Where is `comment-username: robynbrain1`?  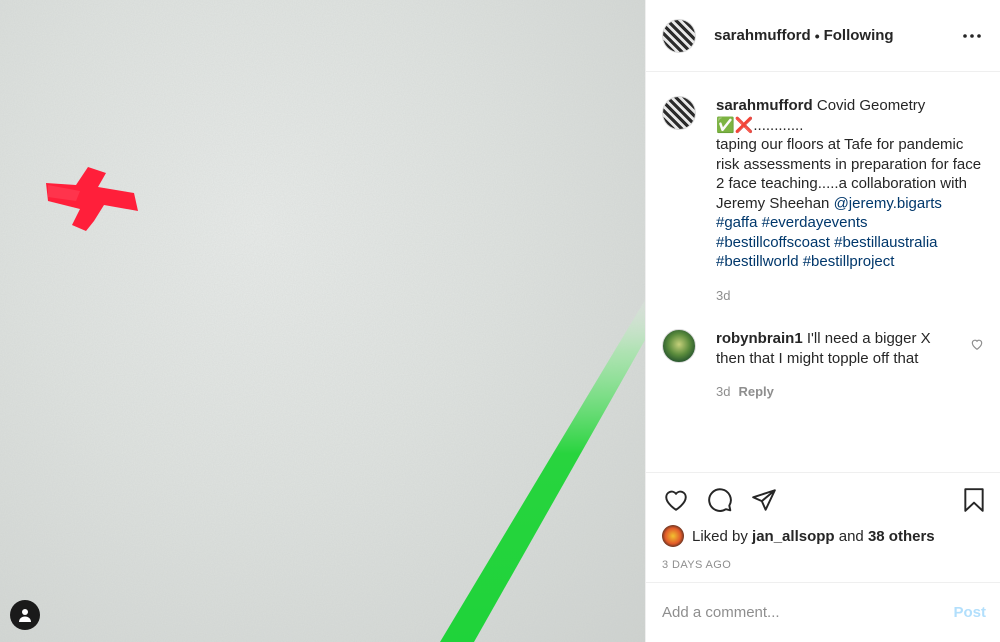
comment-username: robynbrain1 is located at coordinates (759, 338).